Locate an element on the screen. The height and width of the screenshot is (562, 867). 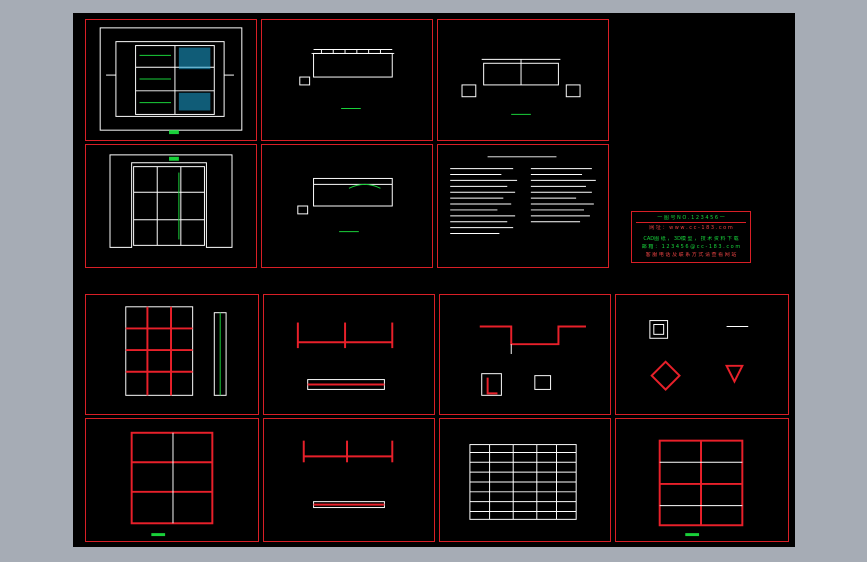
sheet-beam-sections is located at coordinates (525, 354).